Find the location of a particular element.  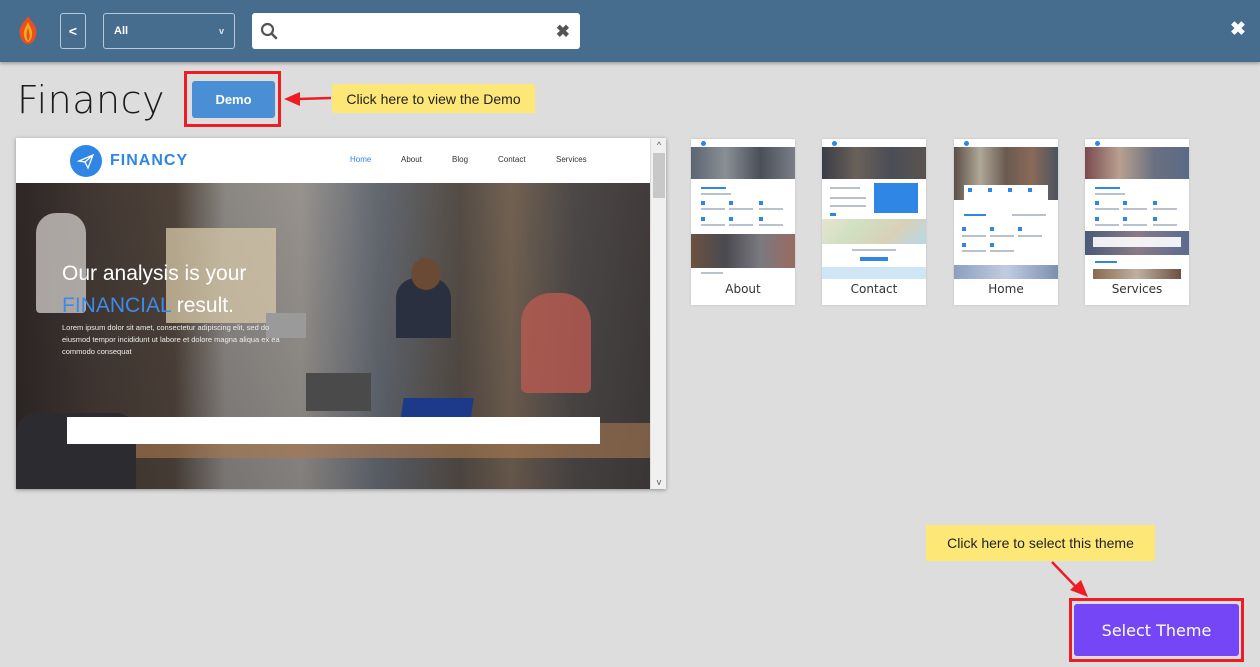

clear-search-icon: ✖ is located at coordinates (563, 31).